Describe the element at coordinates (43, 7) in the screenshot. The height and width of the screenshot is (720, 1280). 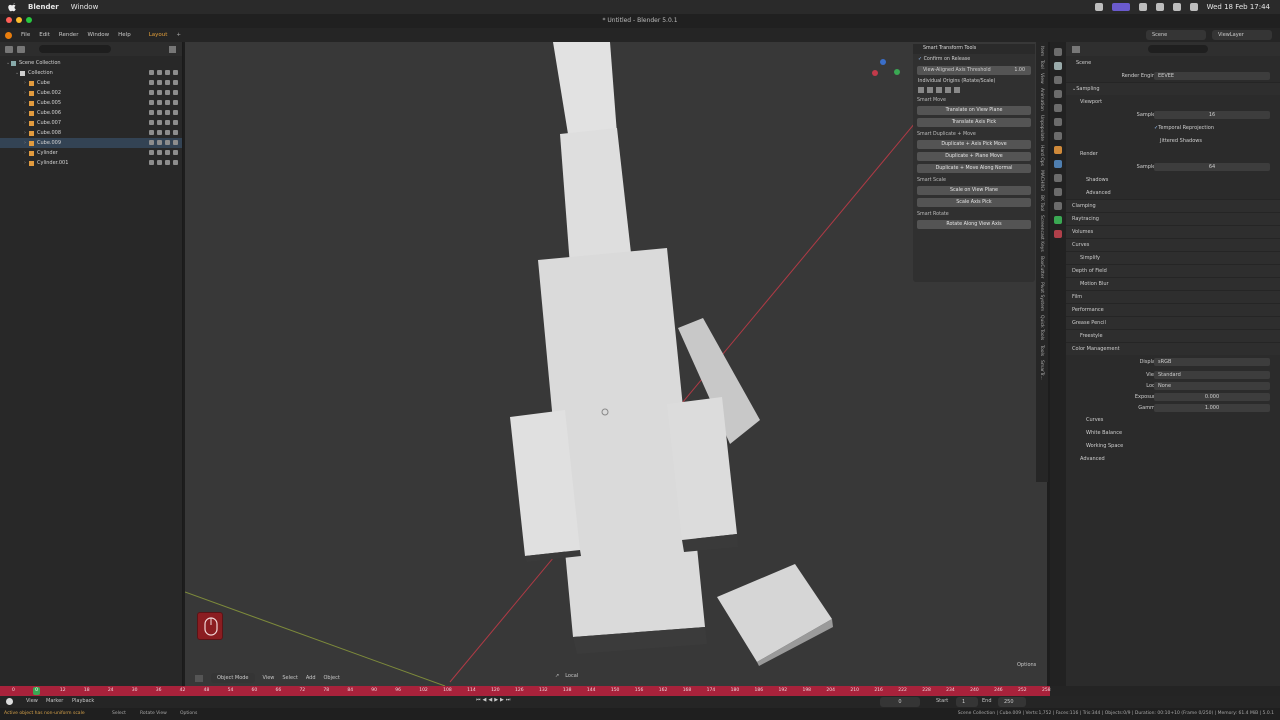
I see `menu-app-blender: Blender` at that location.